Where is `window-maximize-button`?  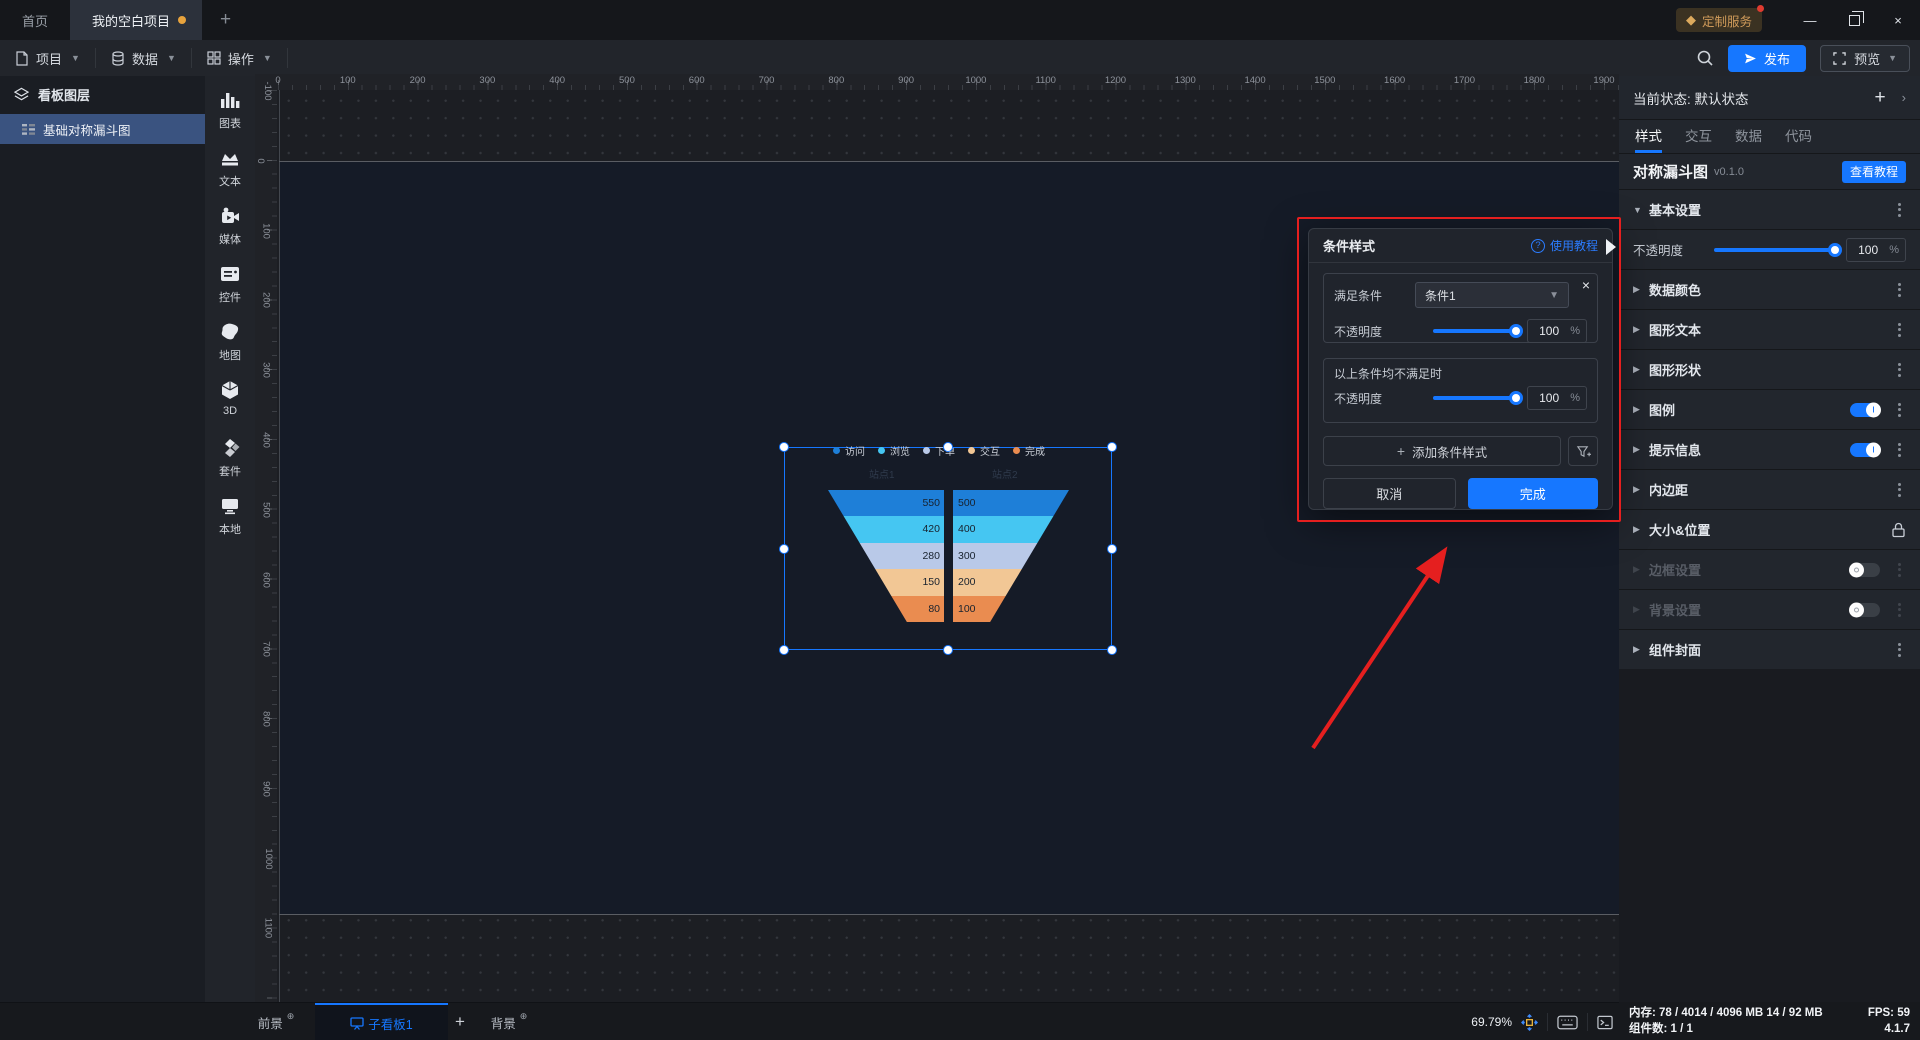
window-maximize-button is located at coordinates (1854, 20).